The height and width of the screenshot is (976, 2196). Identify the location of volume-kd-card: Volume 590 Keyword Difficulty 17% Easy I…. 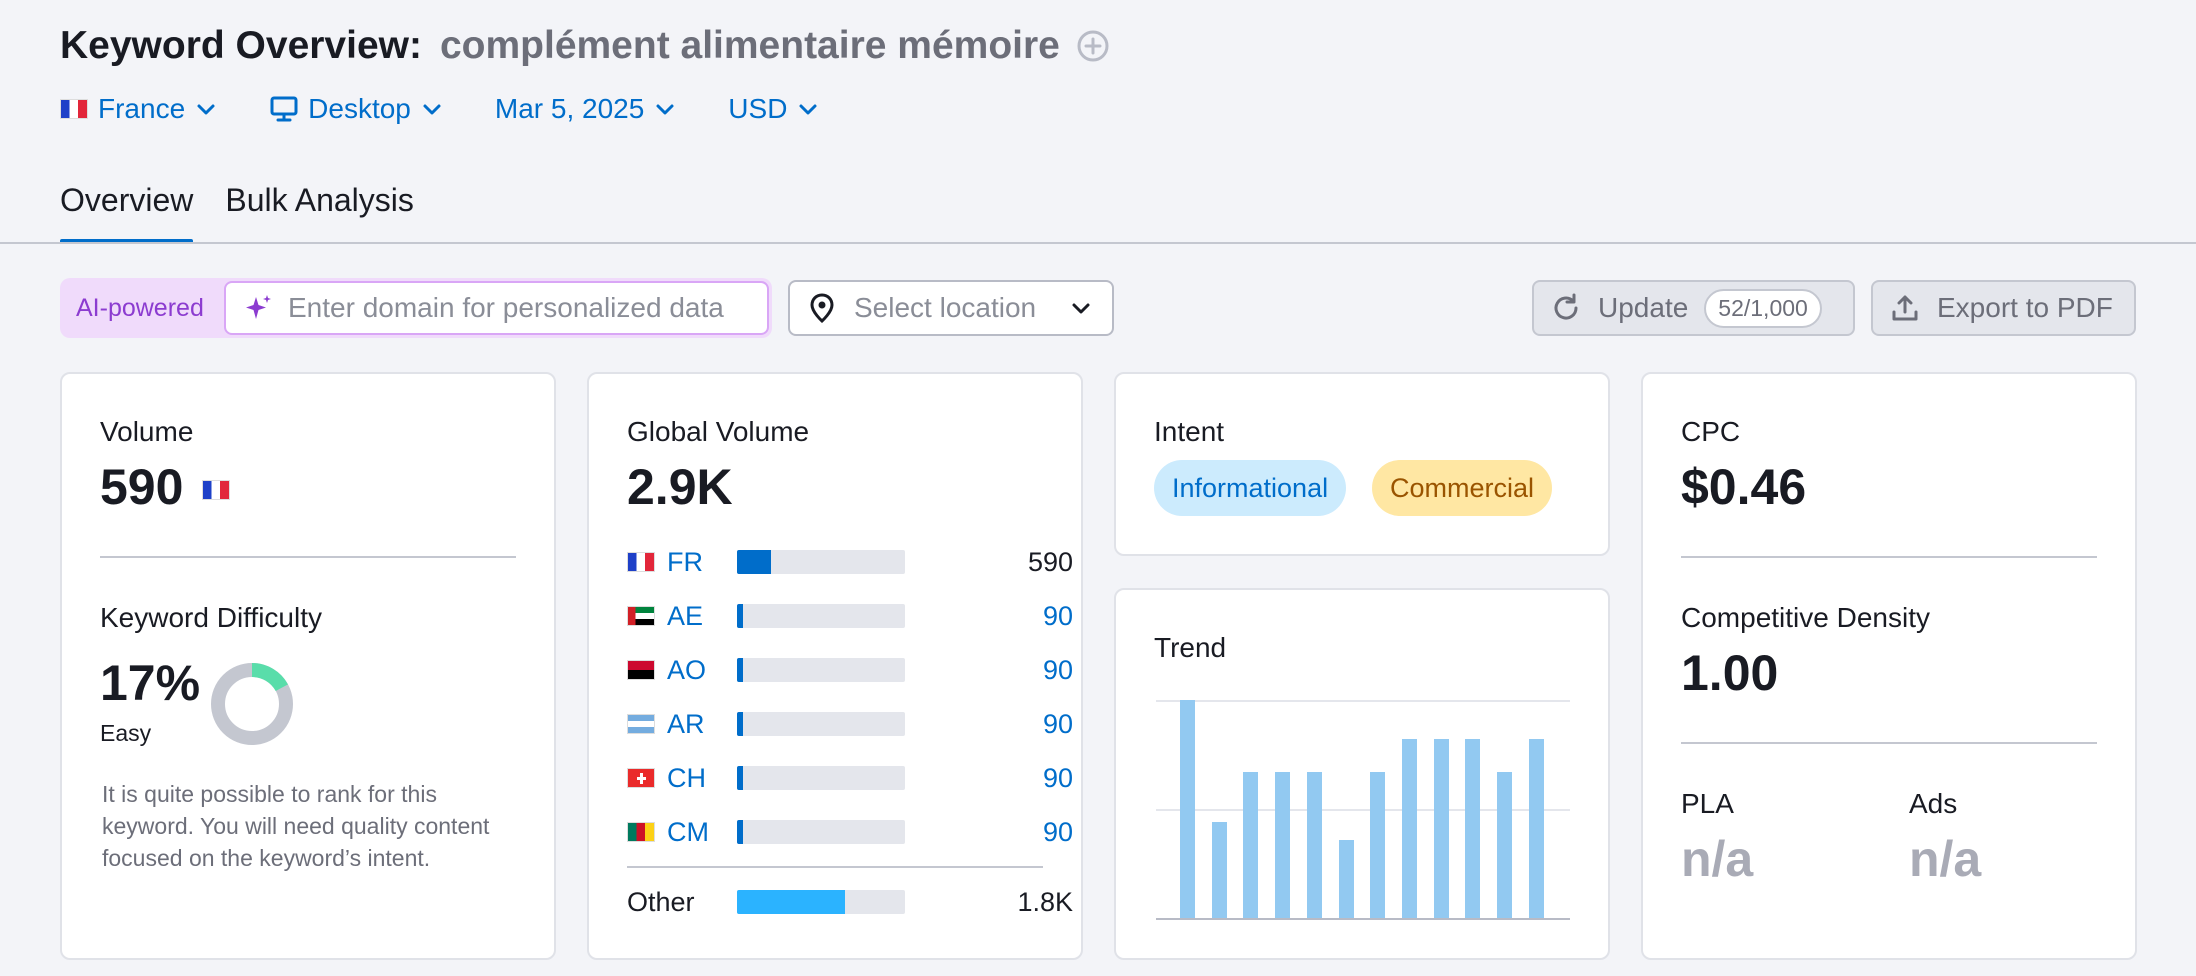
(308, 666).